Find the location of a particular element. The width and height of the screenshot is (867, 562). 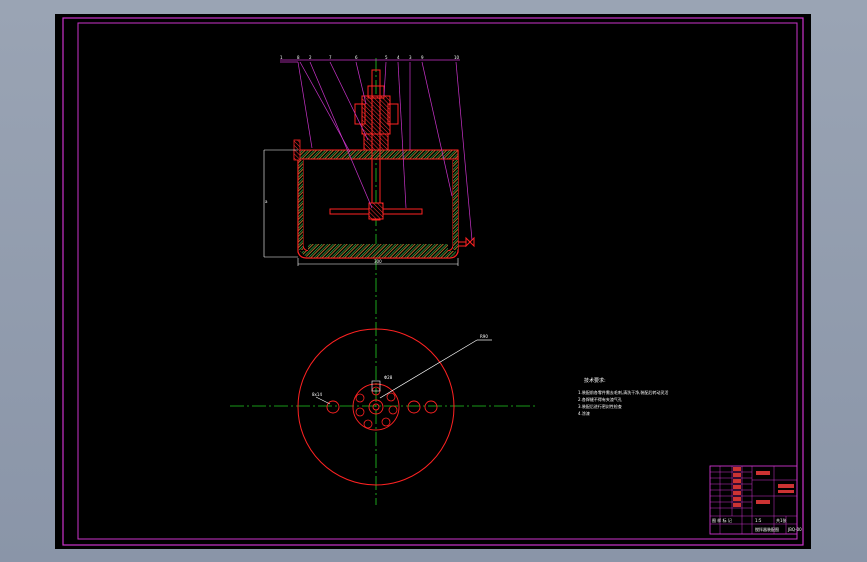

tank-right-wall-hatch is located at coordinates (455, 205).